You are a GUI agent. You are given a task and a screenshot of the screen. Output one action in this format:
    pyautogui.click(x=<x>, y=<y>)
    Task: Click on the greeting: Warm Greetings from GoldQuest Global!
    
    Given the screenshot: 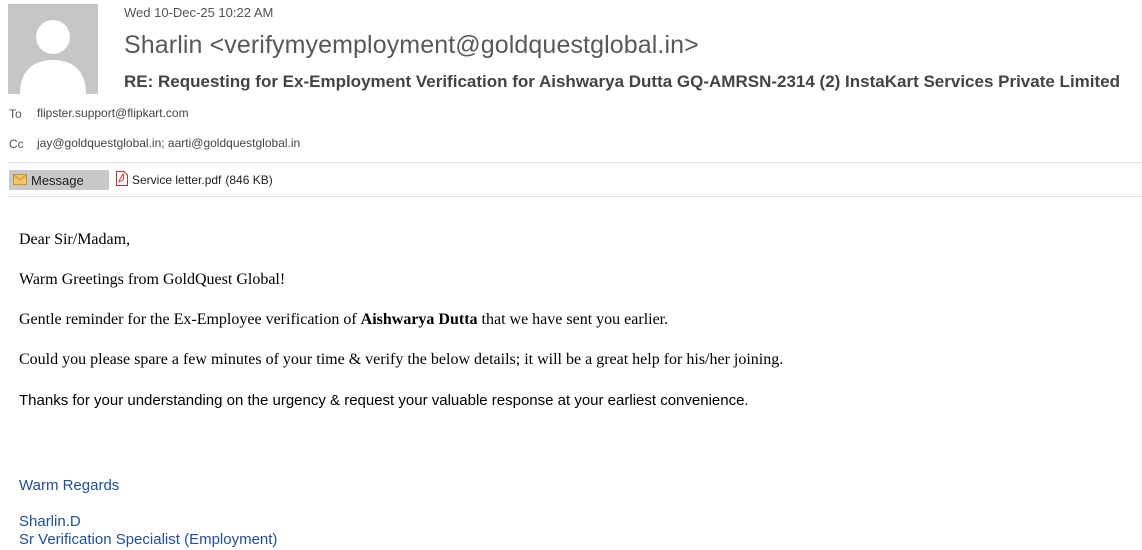 What is the action you would take?
    pyautogui.click(x=152, y=279)
    